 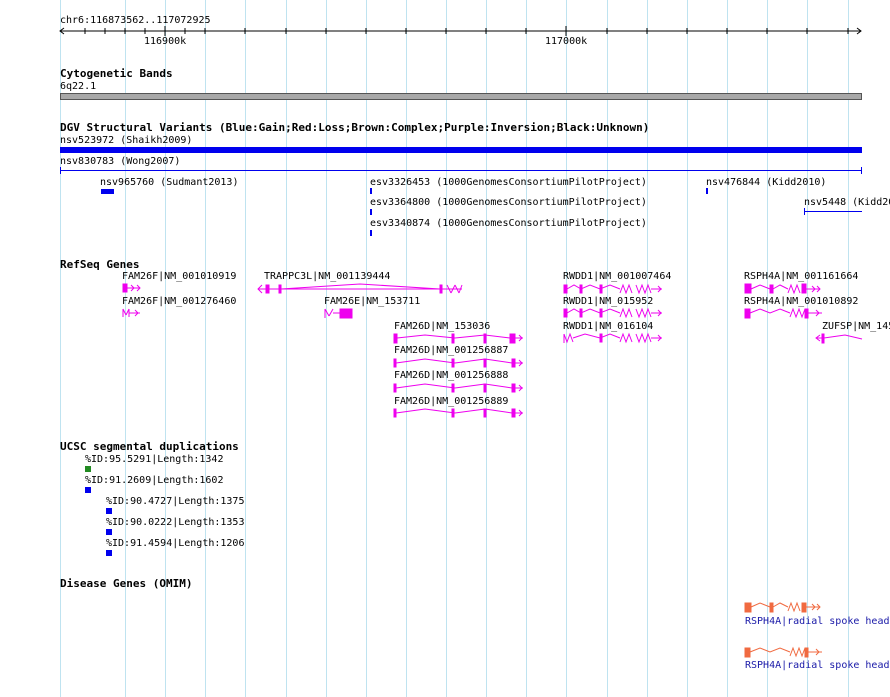 What do you see at coordinates (817, 665) in the screenshot?
I see `omim-label-2: RSPH4A|radial spoke head` at bounding box center [817, 665].